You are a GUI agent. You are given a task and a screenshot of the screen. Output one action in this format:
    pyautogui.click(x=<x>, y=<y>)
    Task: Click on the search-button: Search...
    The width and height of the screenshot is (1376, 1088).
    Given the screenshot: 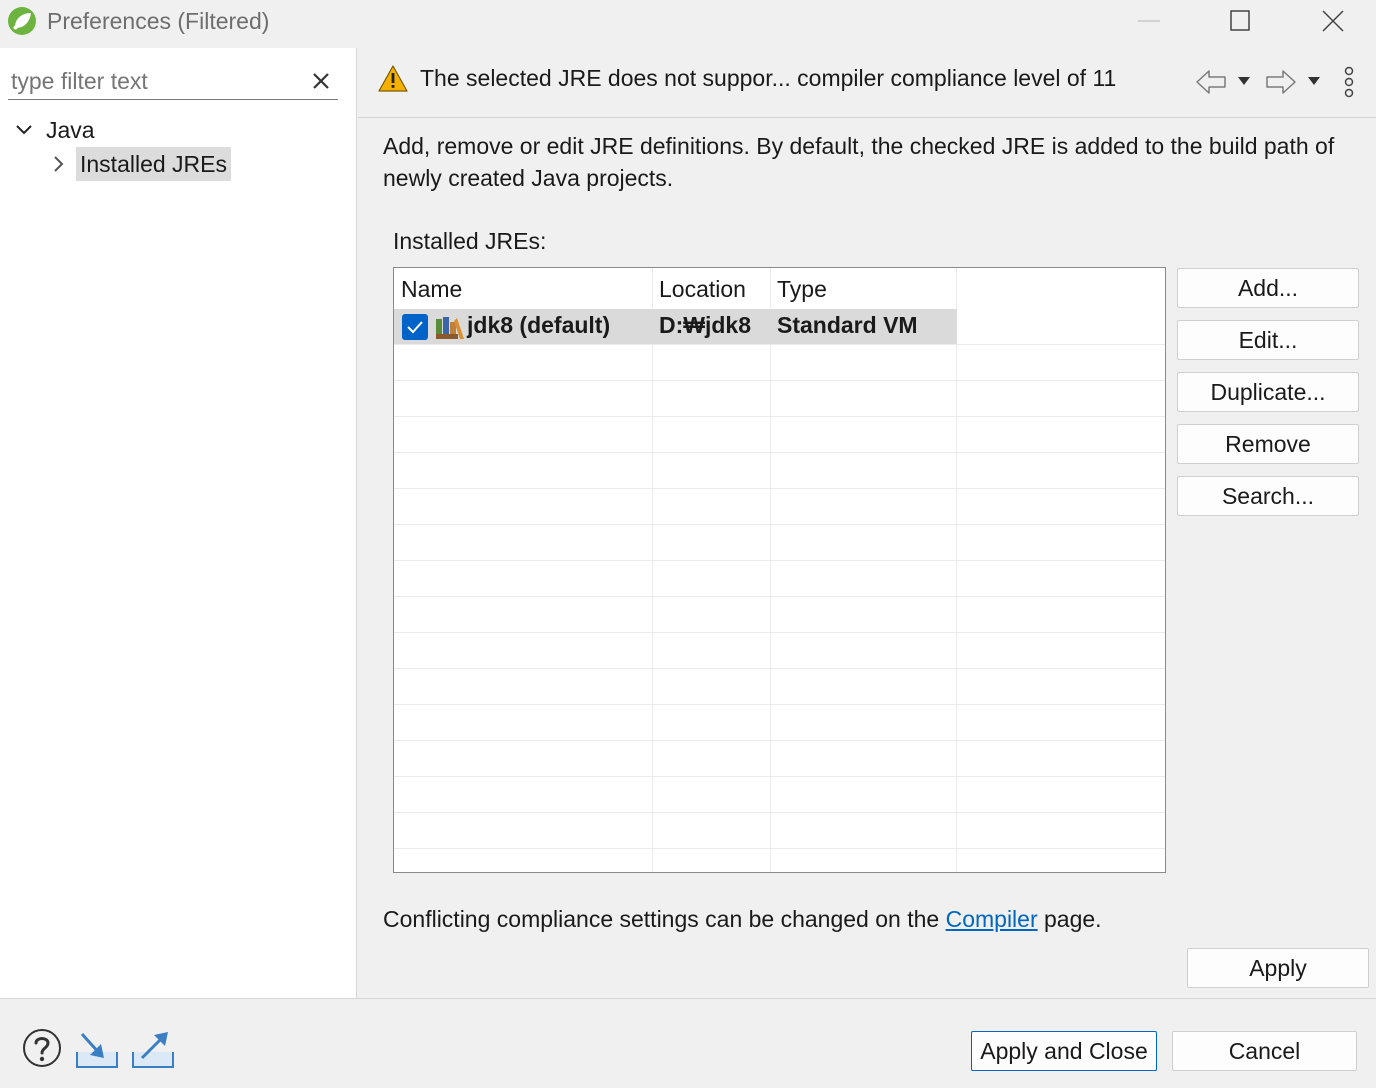 What is the action you would take?
    pyautogui.click(x=1268, y=496)
    